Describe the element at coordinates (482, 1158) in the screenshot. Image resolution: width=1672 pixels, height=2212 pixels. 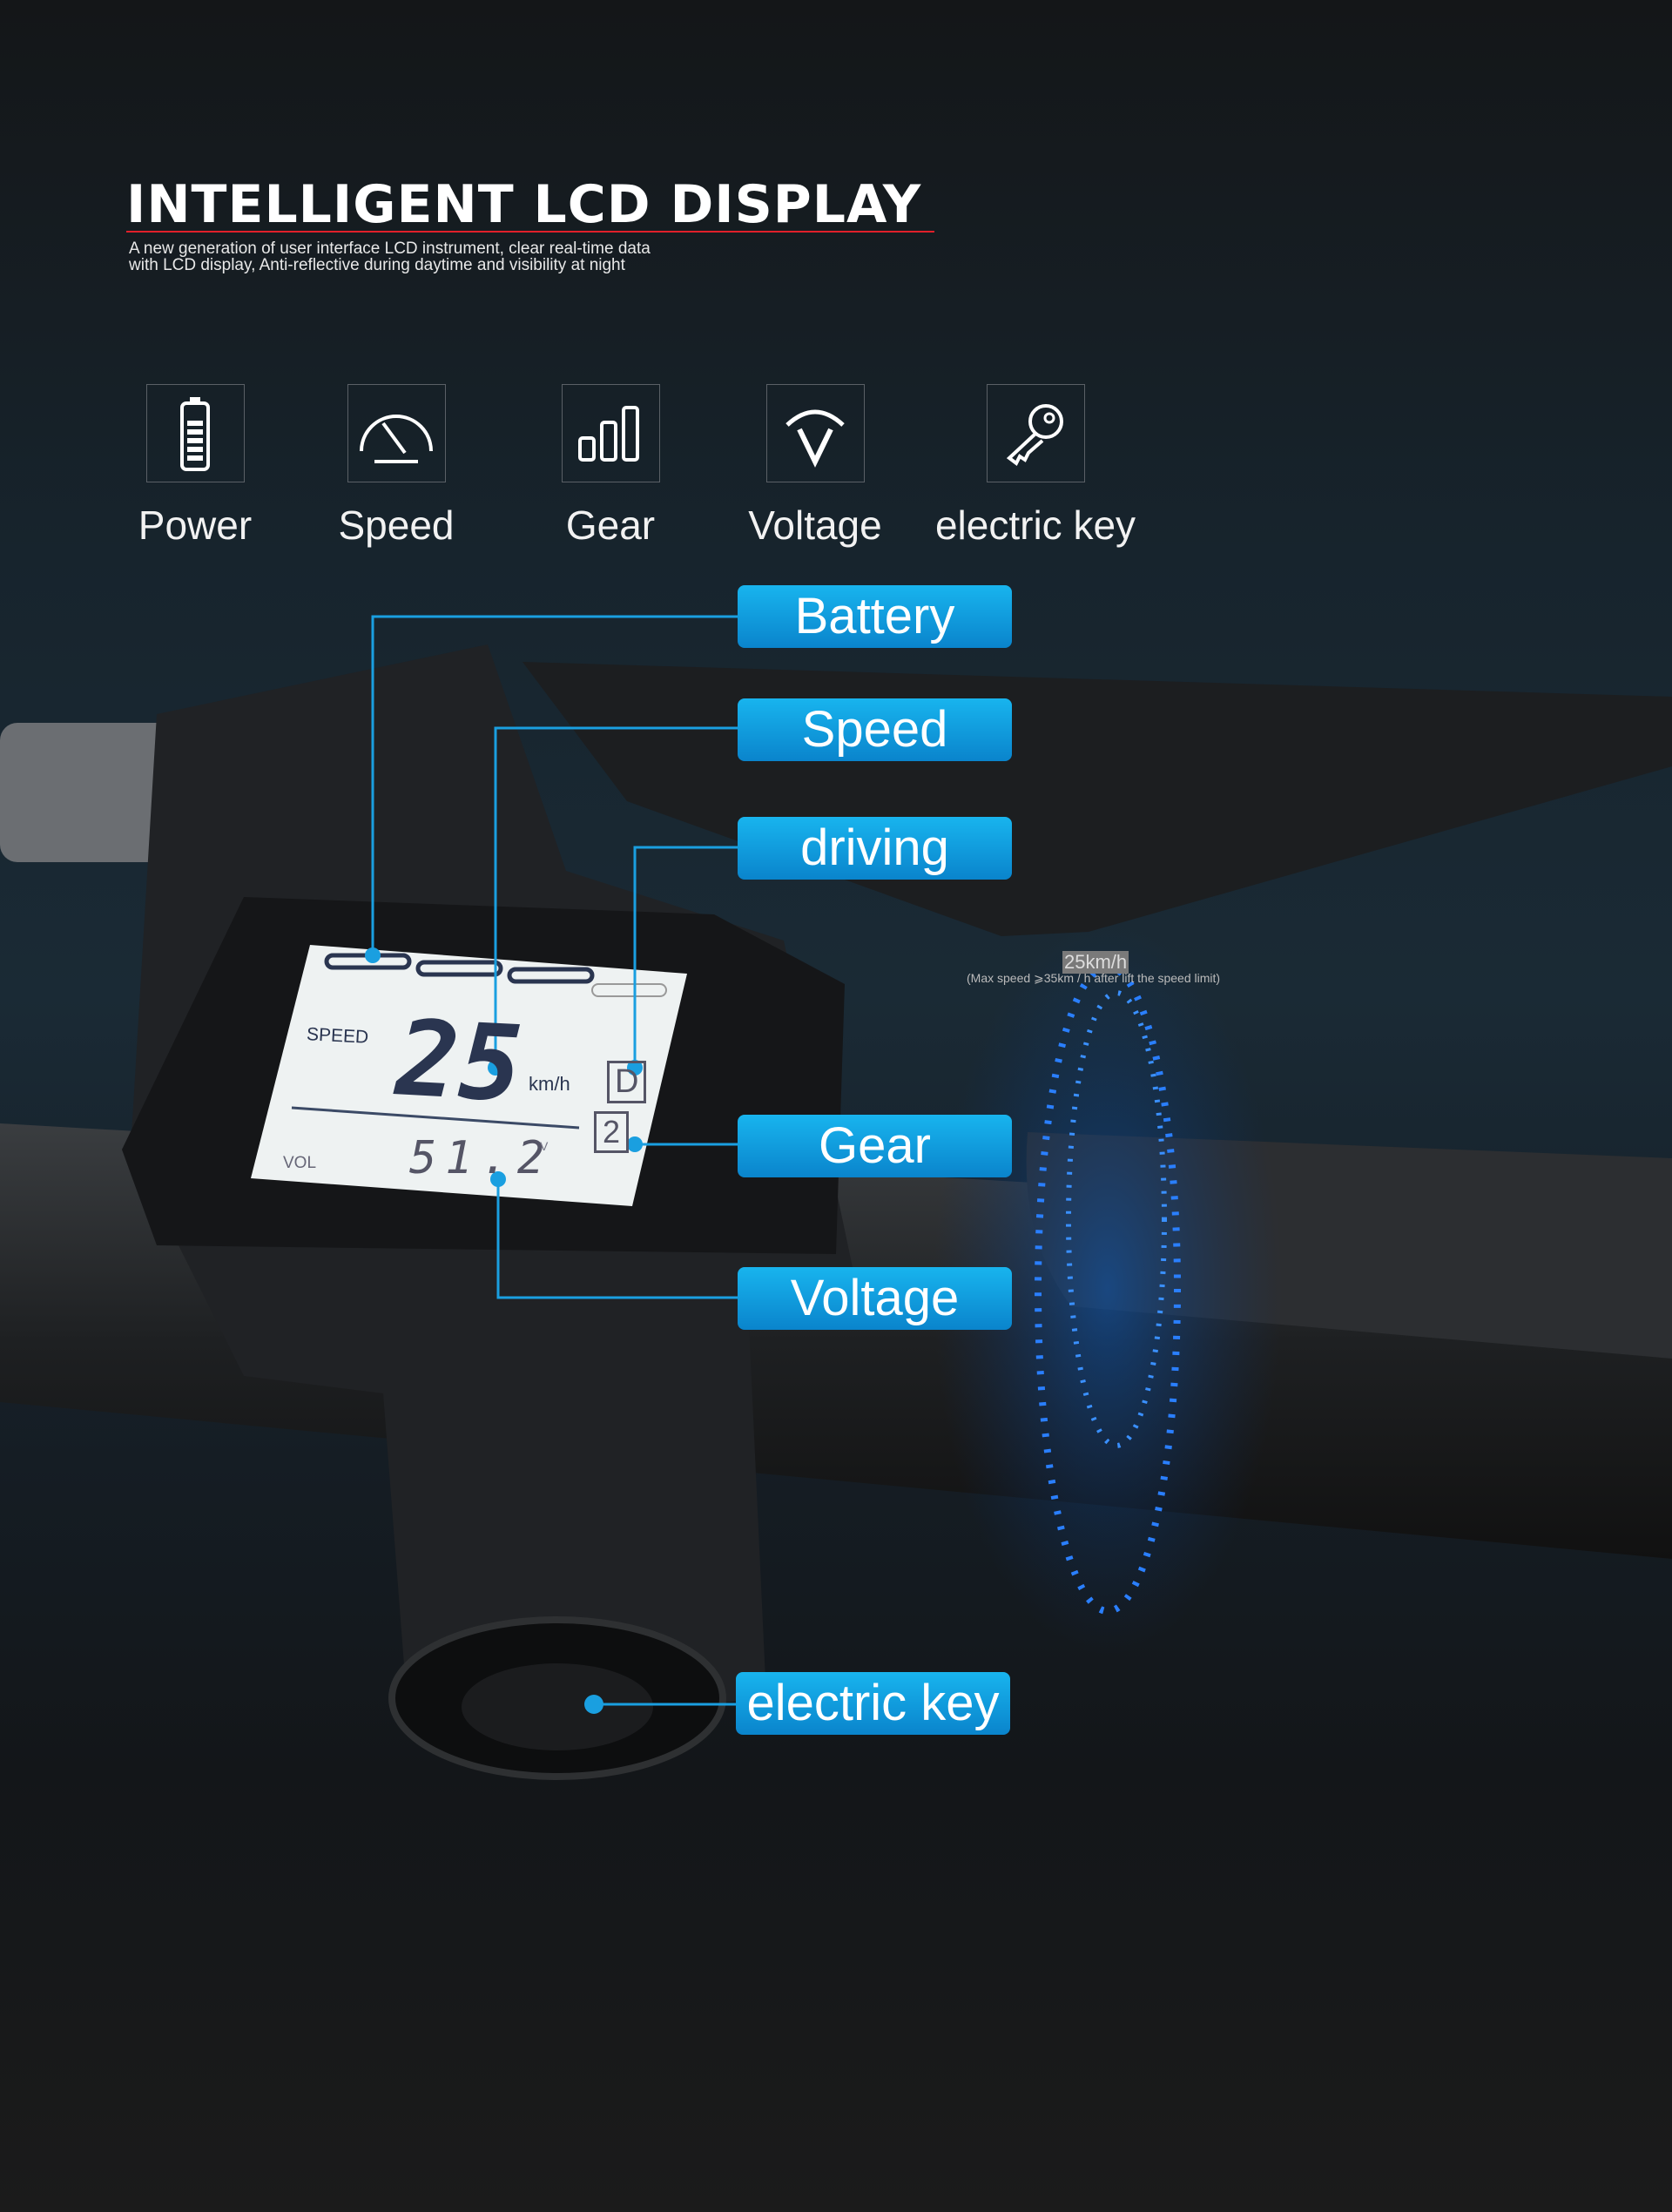
I see `lcd-voltage-value: 51.2` at that location.